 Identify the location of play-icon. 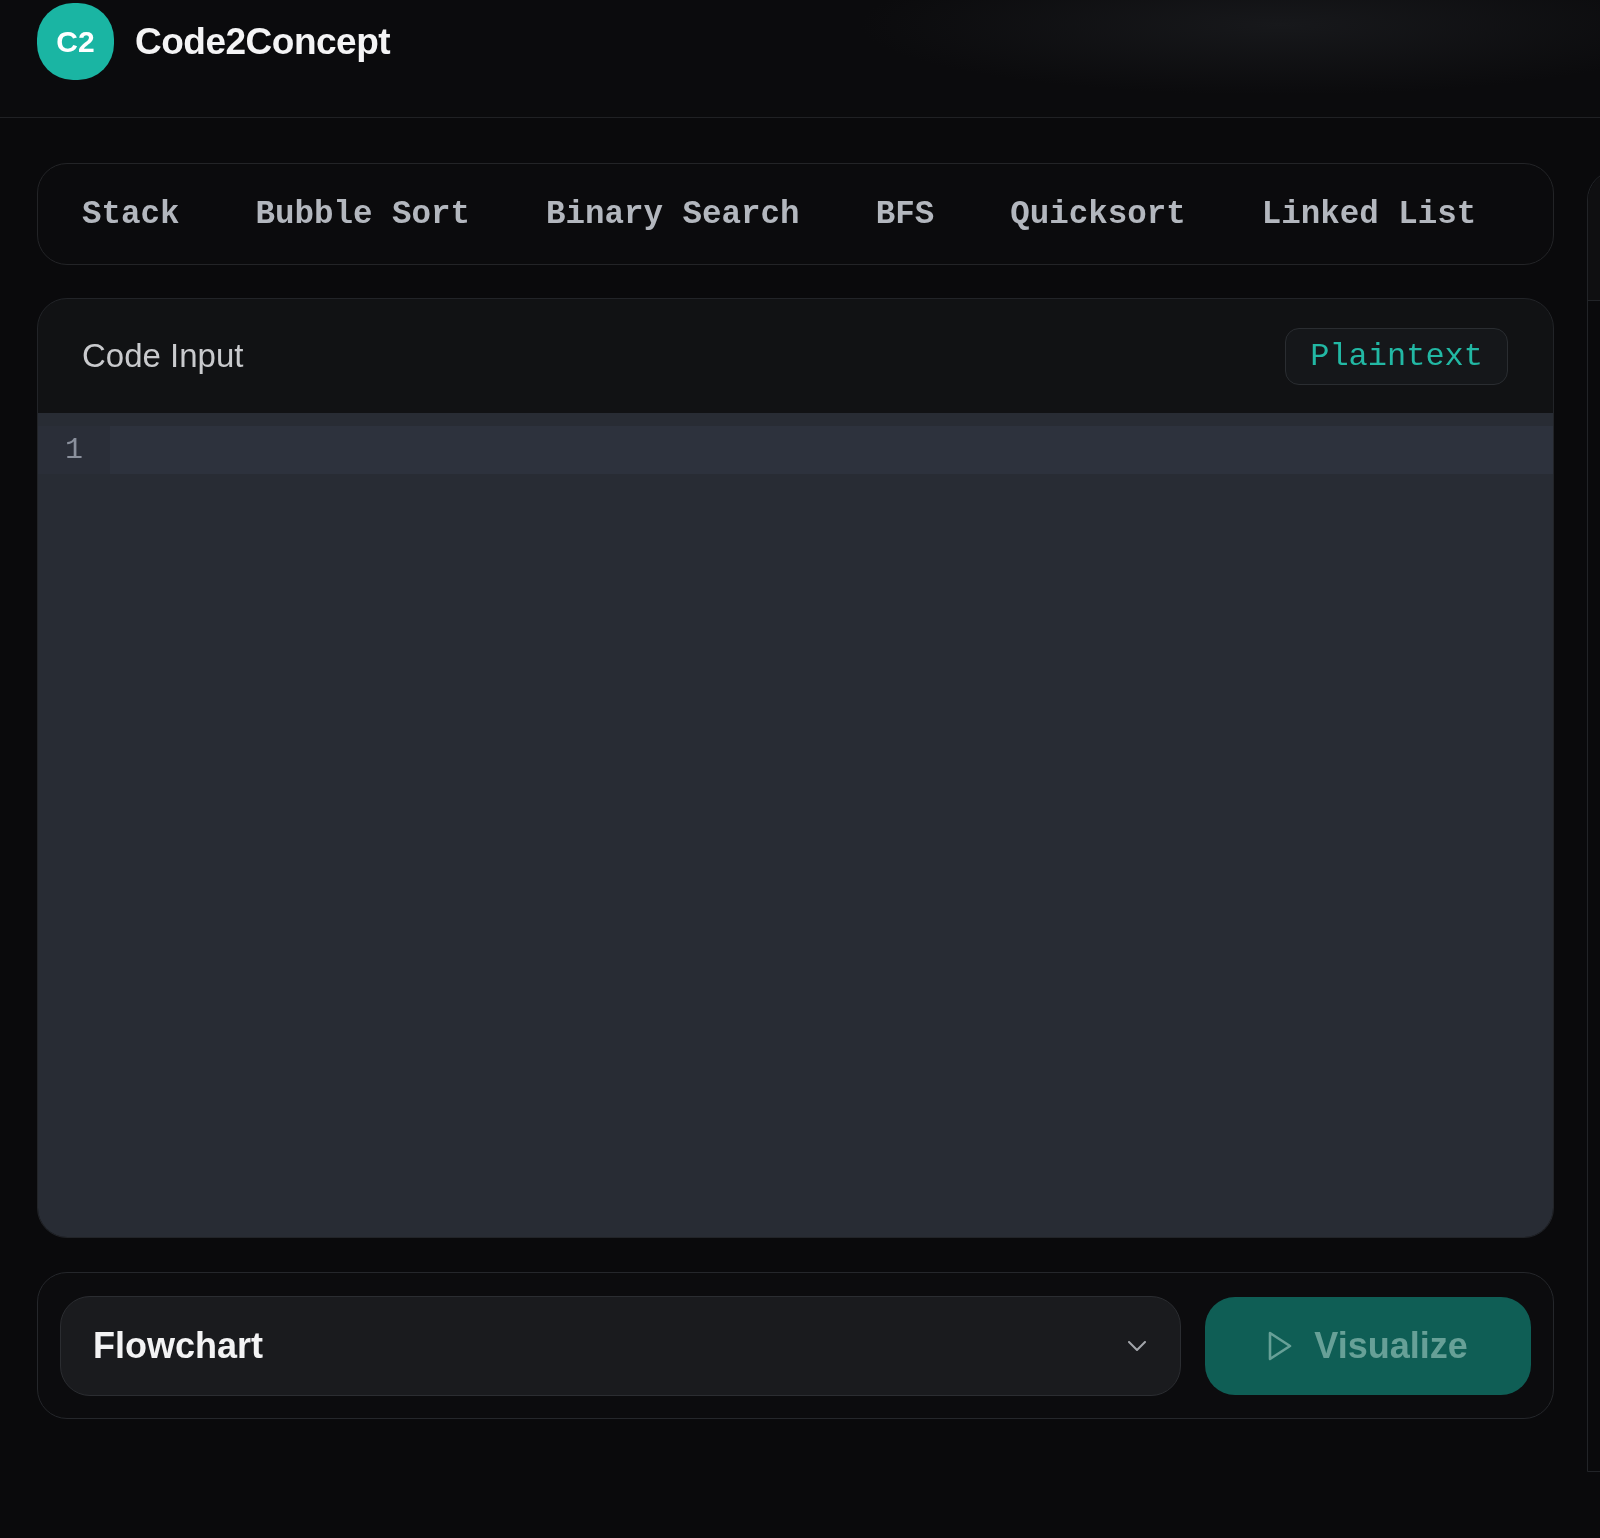
(1280, 1345).